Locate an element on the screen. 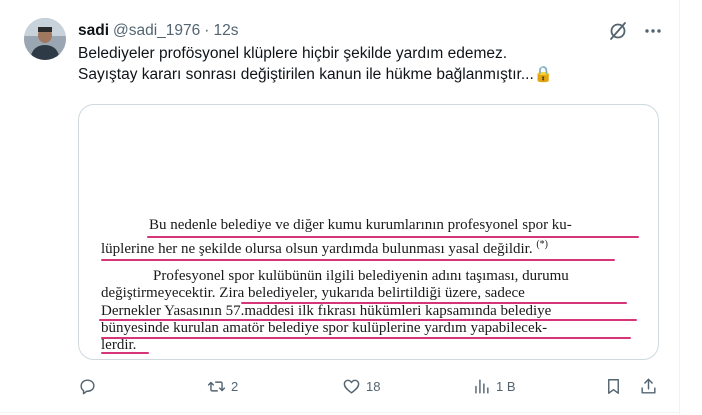 This screenshot has height=415, width=702. share-icon is located at coordinates (648, 386).